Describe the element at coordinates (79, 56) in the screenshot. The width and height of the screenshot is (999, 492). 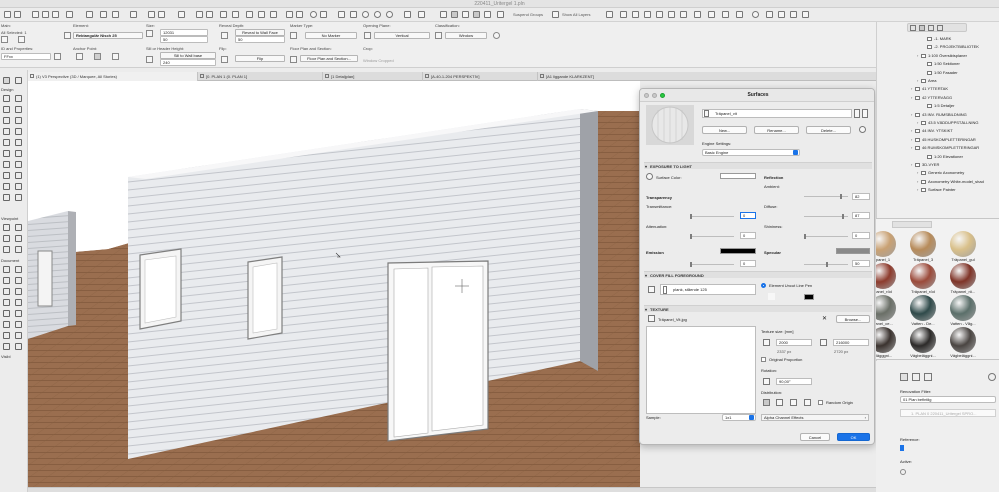
I see `anchor-left-icon` at that location.